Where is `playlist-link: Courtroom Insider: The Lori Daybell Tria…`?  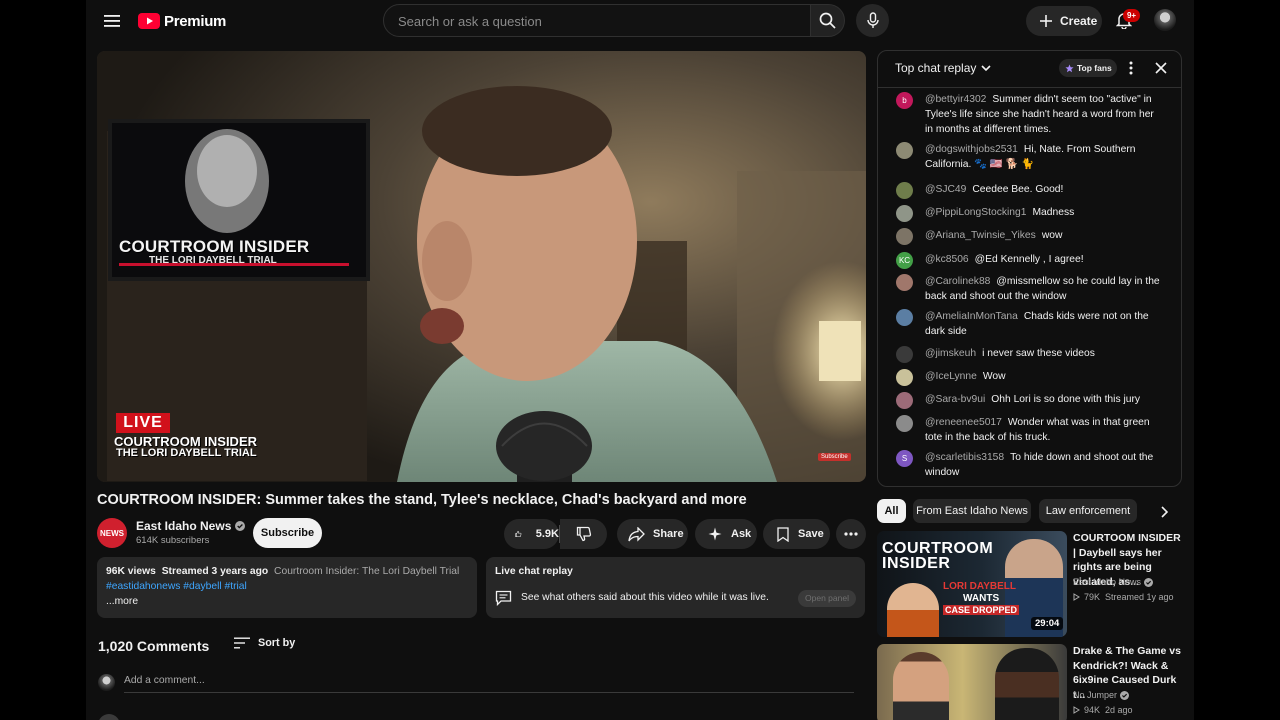
playlist-link: Courtroom Insider: The Lori Daybell Tria… is located at coordinates (366, 571).